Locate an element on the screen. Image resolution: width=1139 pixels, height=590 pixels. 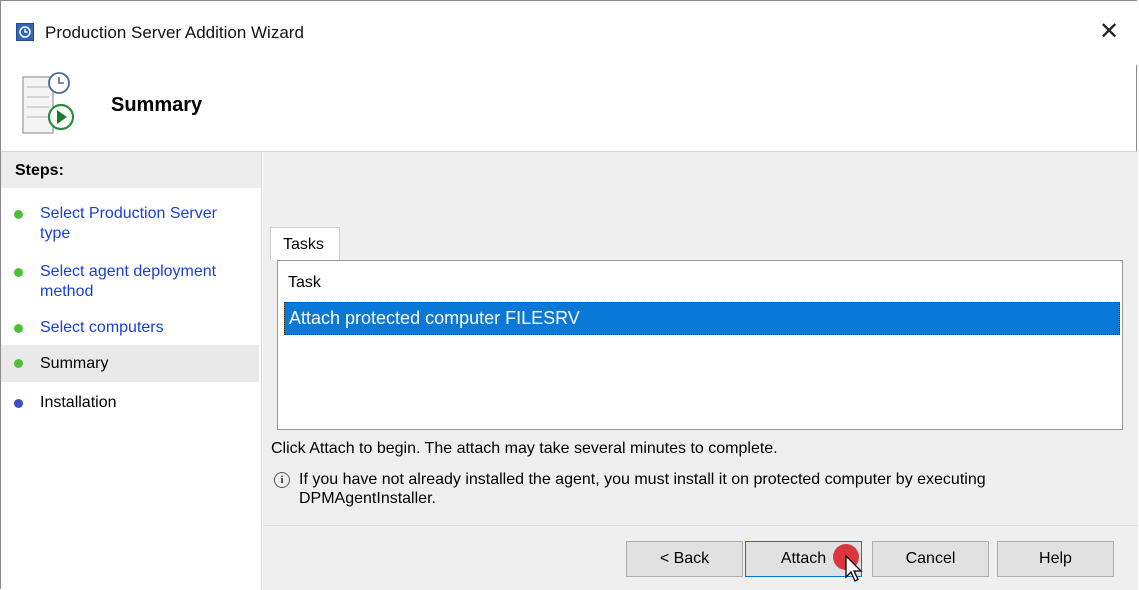
step-select-server-type: Select Production Server type is located at coordinates (130, 224).